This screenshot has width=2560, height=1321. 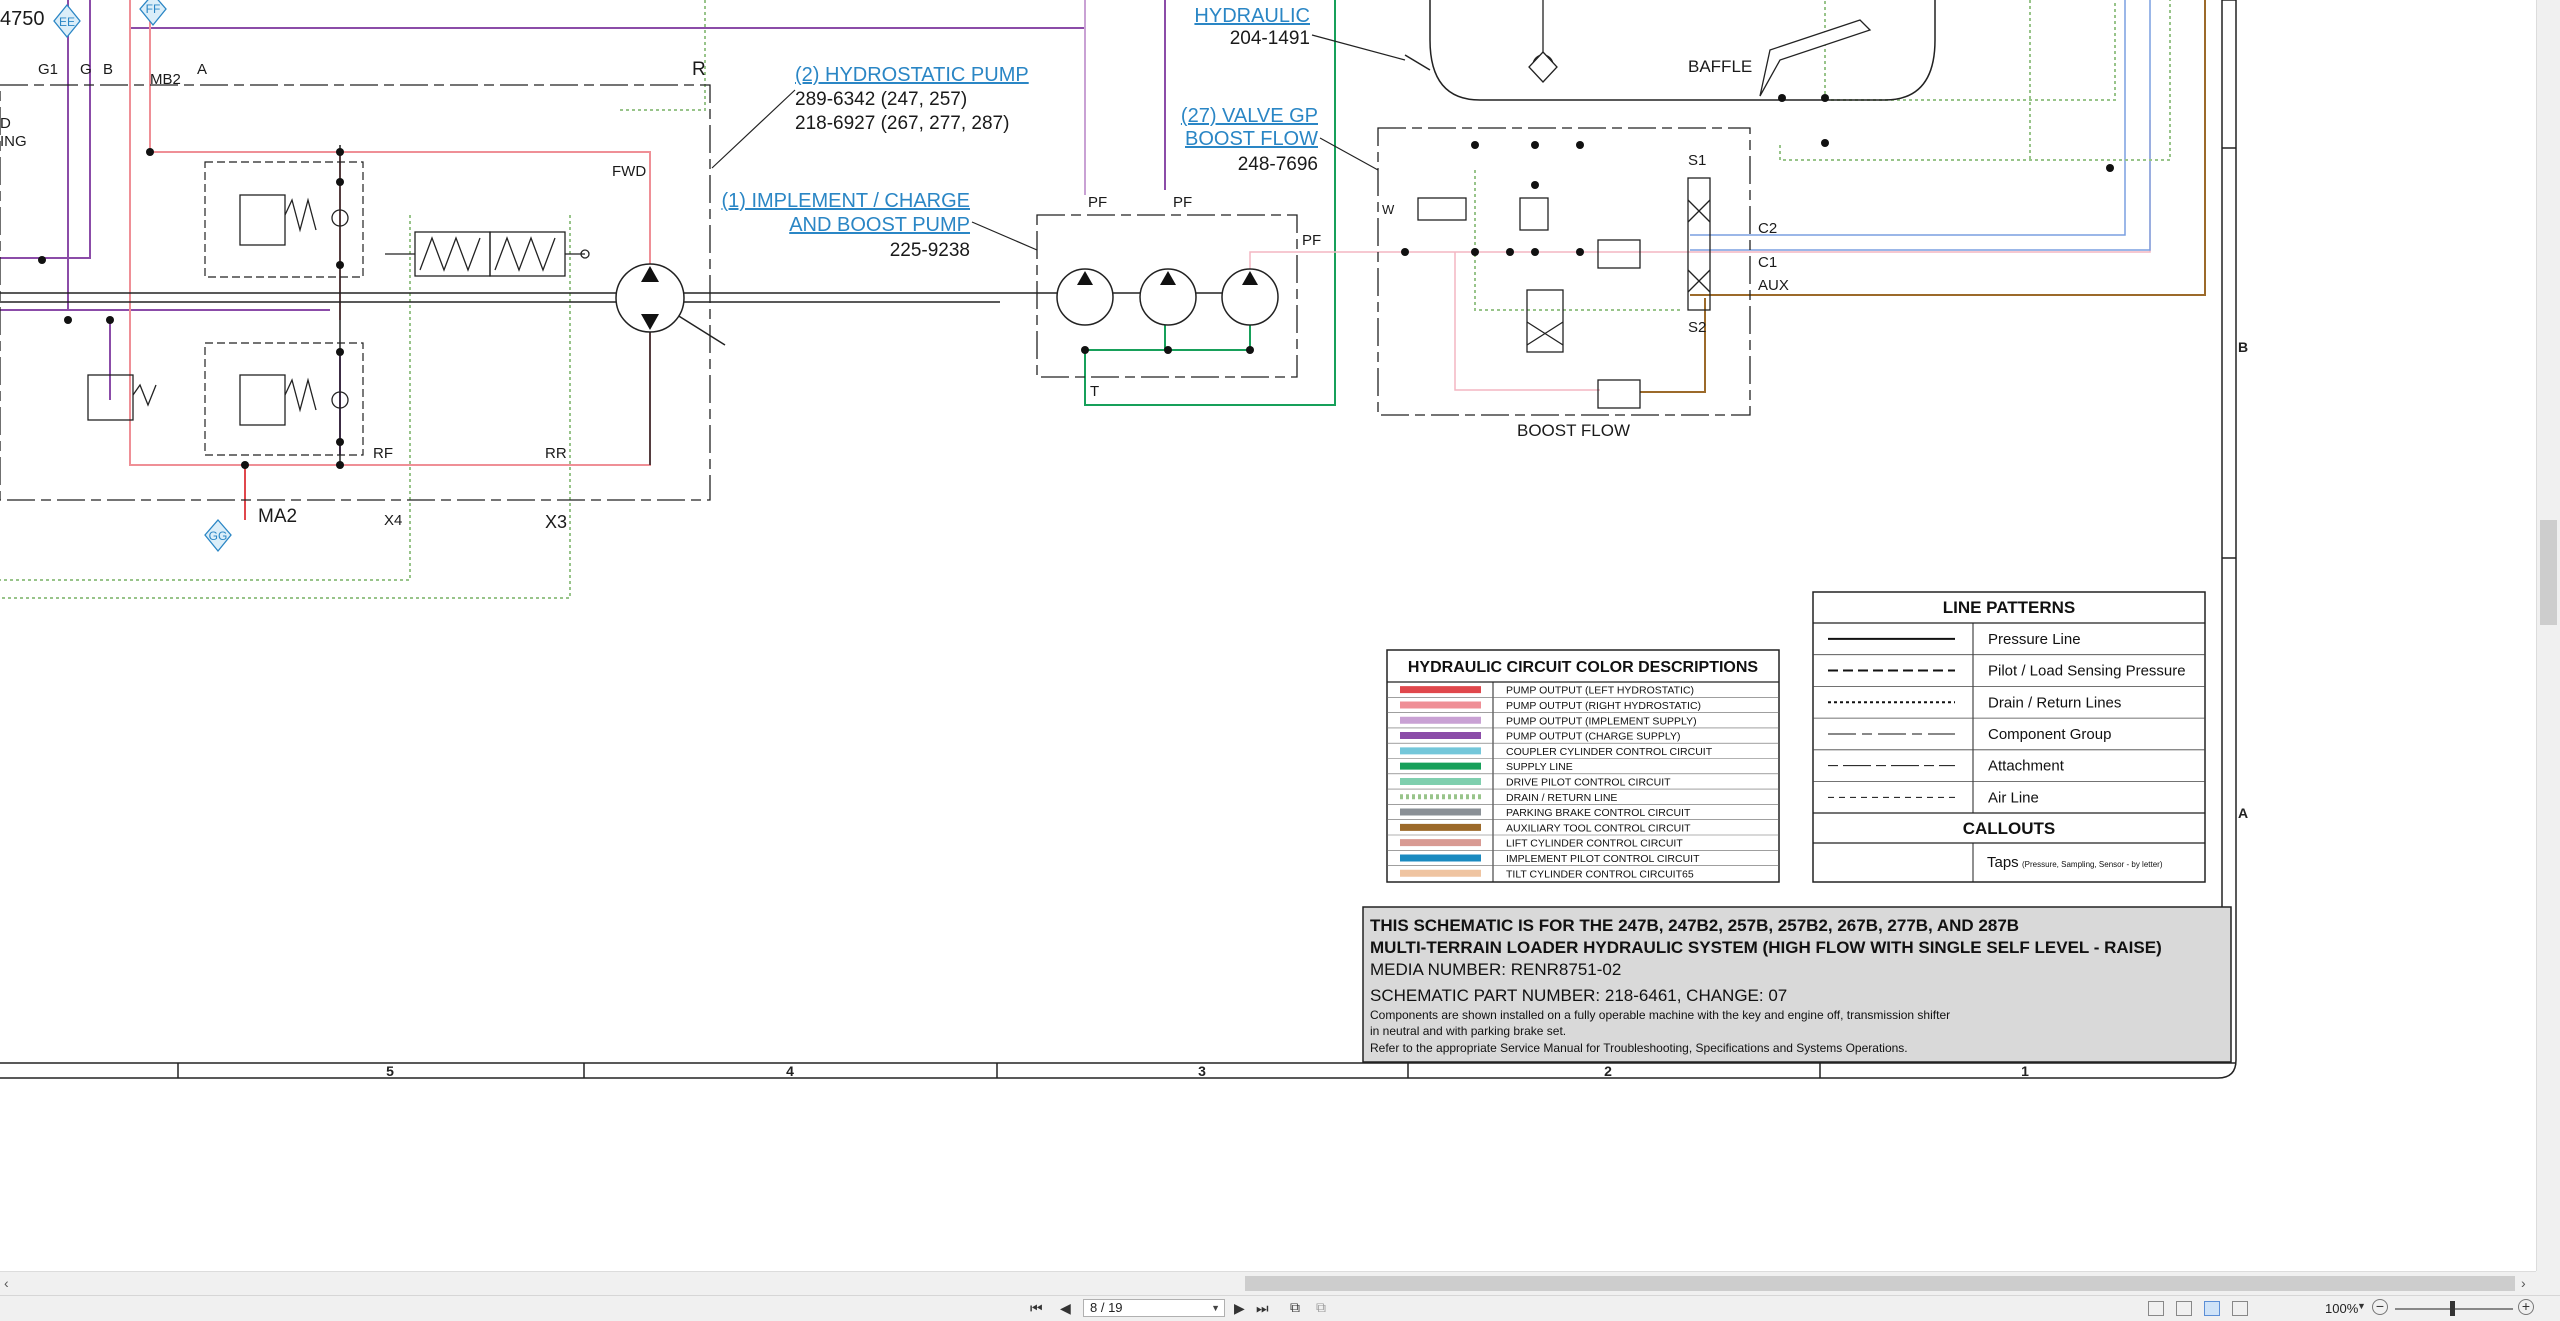 I want to click on label-aux: AUX, so click(x=1773, y=285).